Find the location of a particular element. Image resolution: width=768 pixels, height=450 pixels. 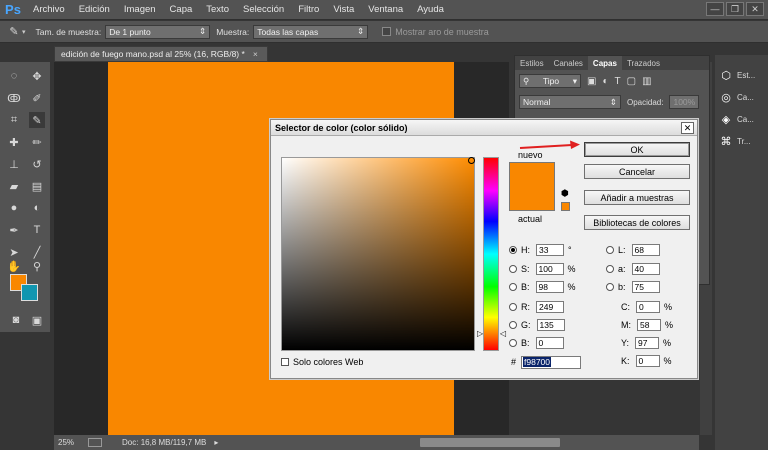

hue-slider-left-handle-icon: ▷ is located at coordinates (480, 333).